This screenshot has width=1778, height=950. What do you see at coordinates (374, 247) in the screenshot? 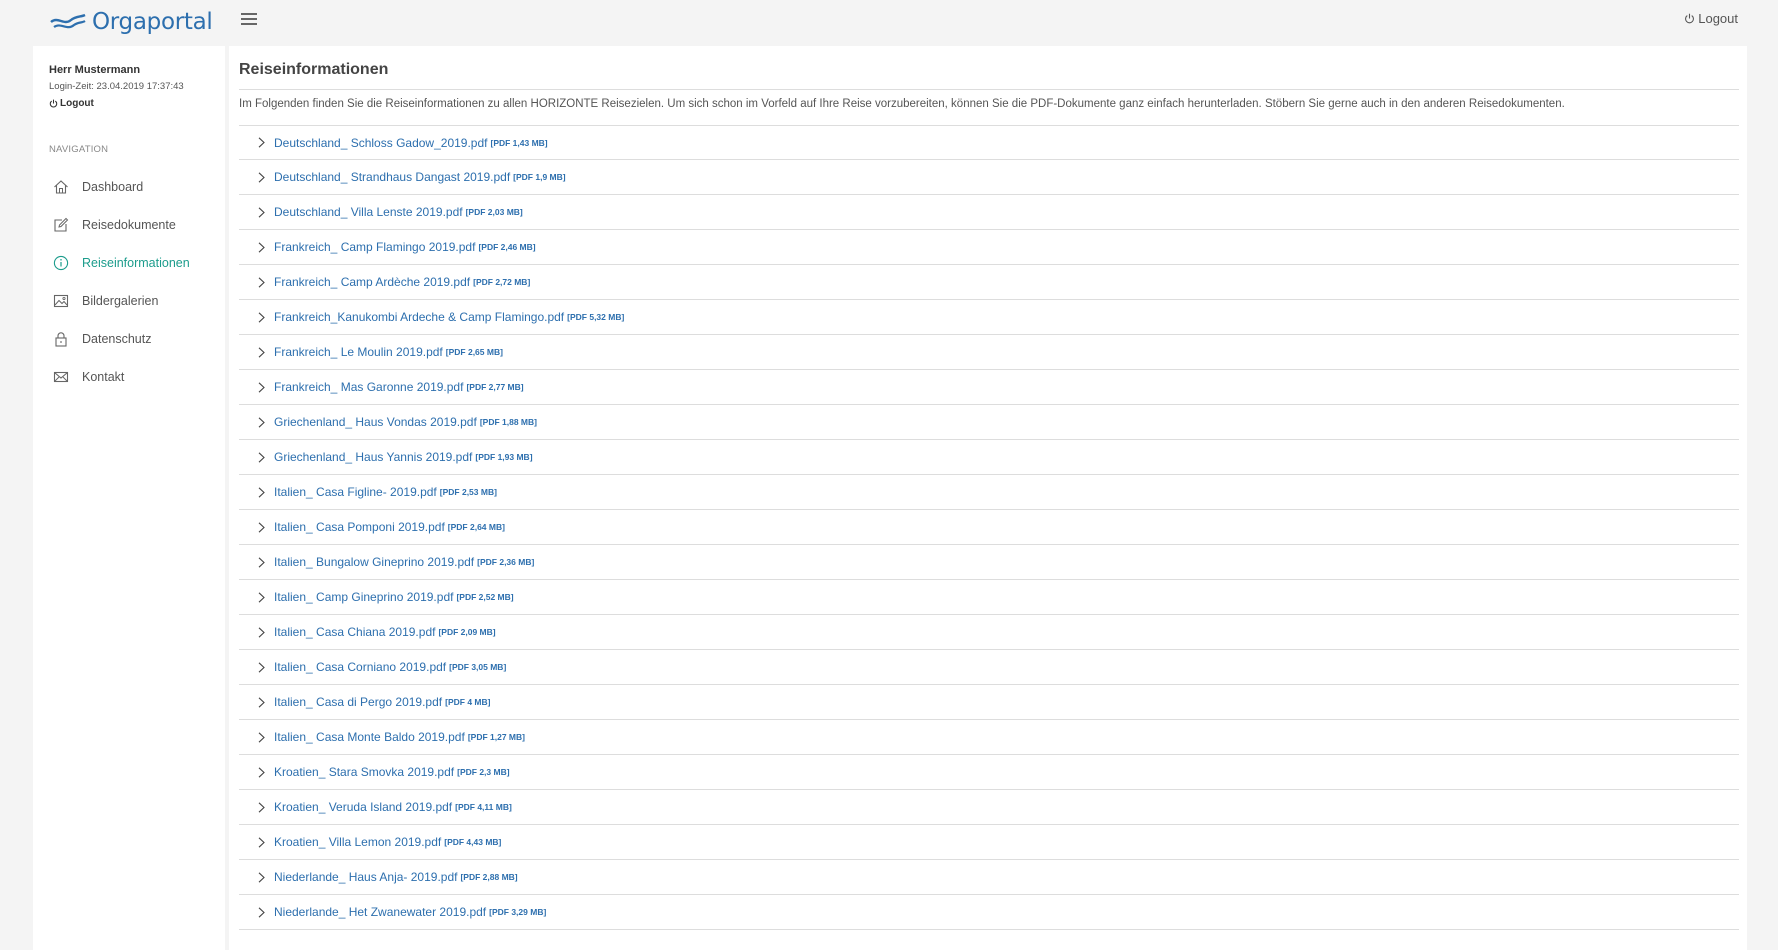
I see `file-link: Frankreich_ Camp Flamingo 2019.pdf` at bounding box center [374, 247].